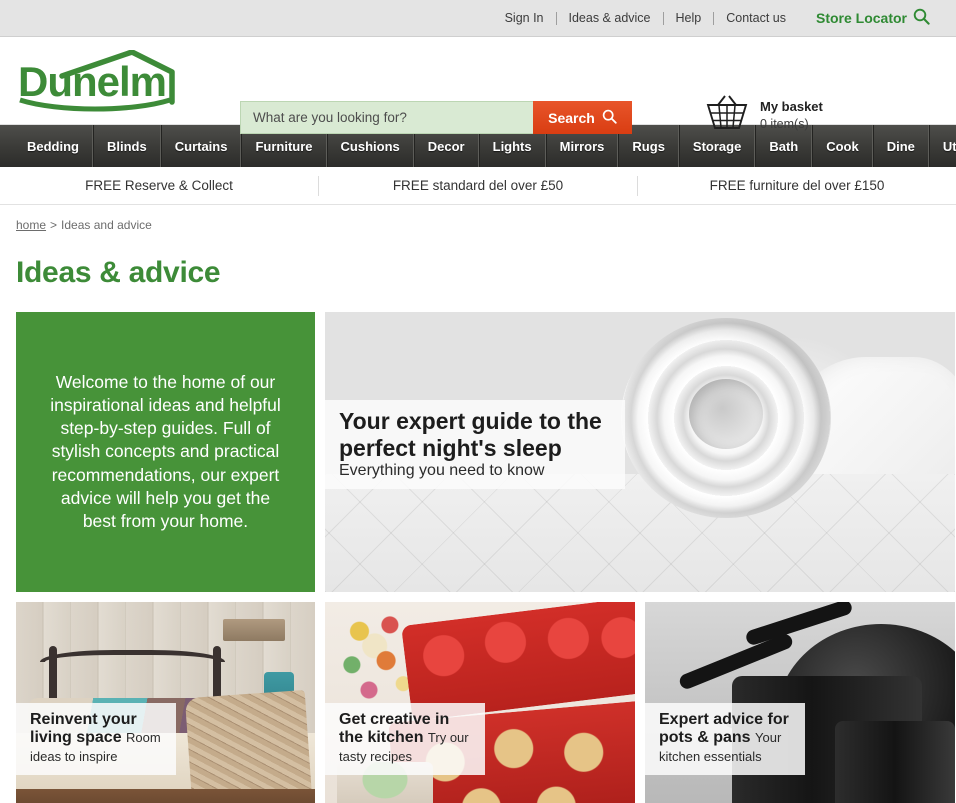 The image size is (956, 803). Describe the element at coordinates (609, 118) in the screenshot. I see `search-icon` at that location.